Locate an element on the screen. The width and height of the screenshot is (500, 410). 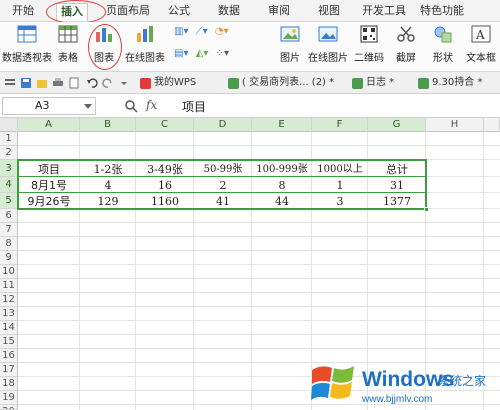
screenshot-button: 截屏 is located at coordinates (406, 44).